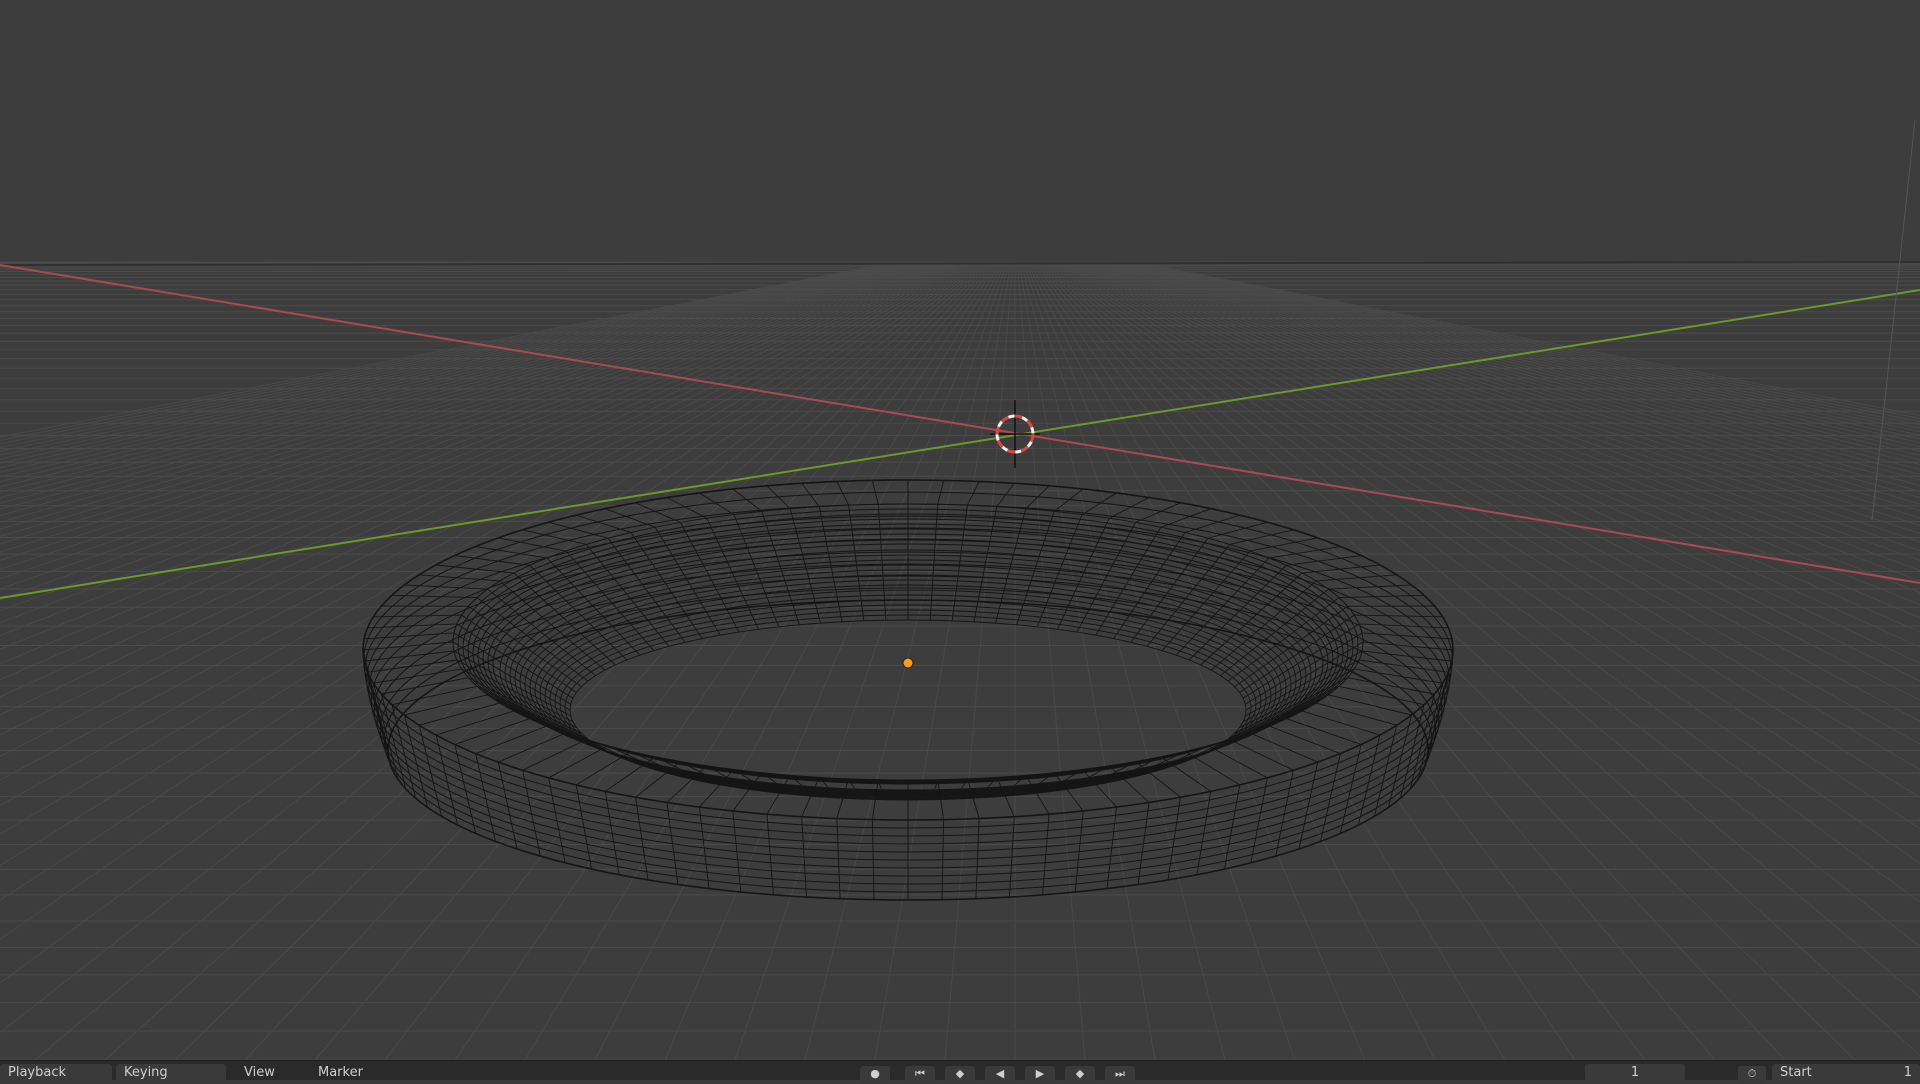 The height and width of the screenshot is (1084, 1920). I want to click on play-reverse-button: ◀, so click(1000, 1075).